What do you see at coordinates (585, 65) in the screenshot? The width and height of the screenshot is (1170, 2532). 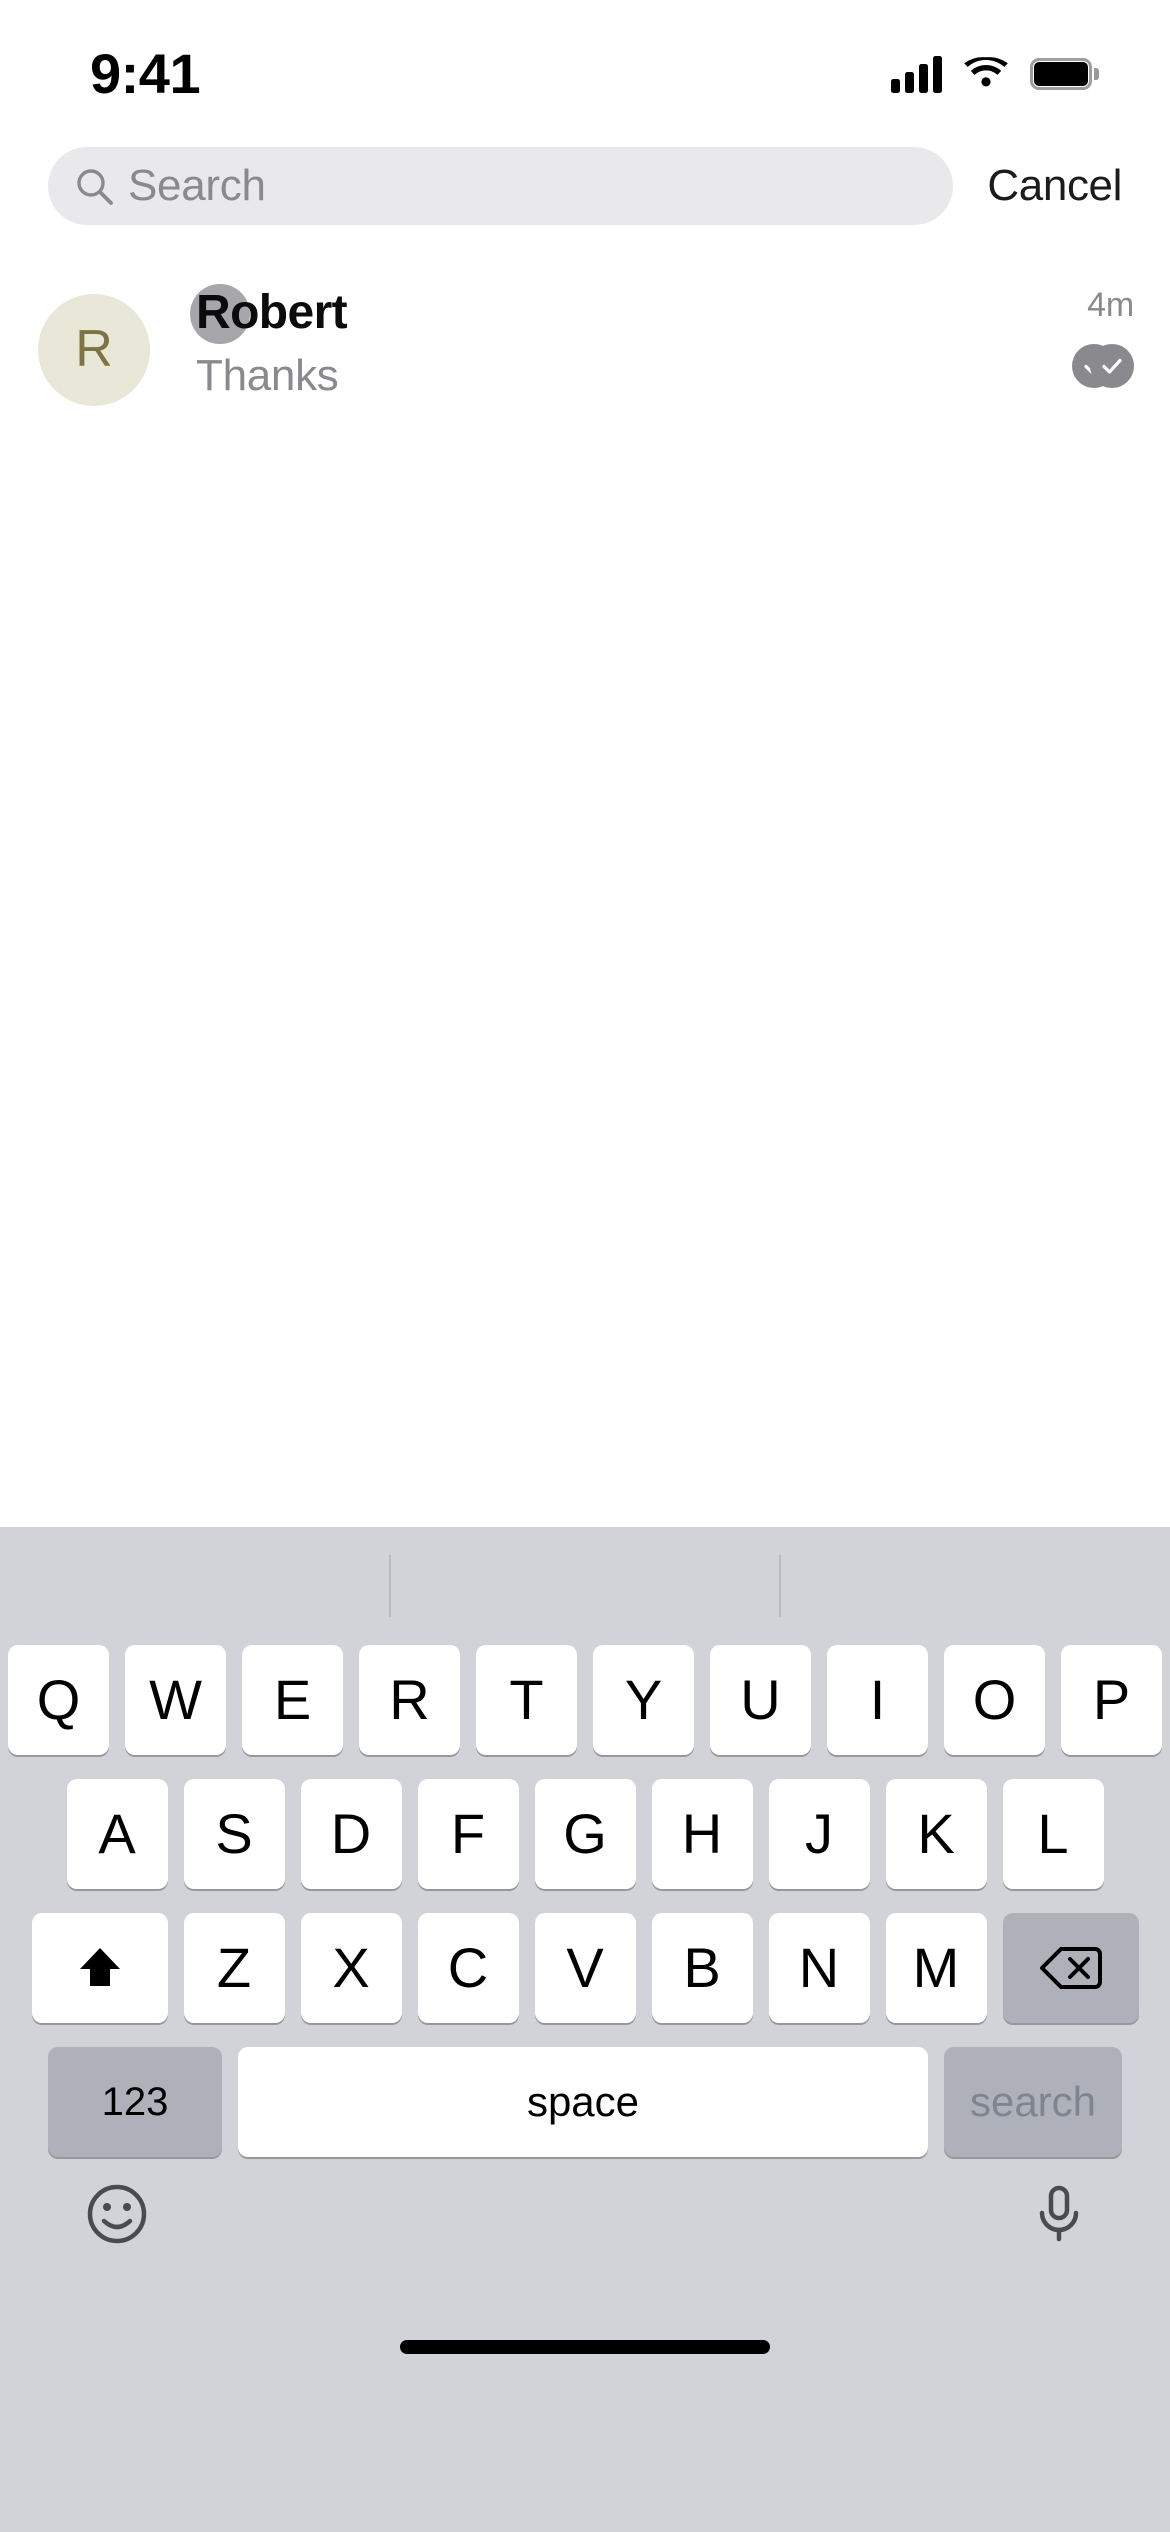 I see `status-bar: 9:41` at bounding box center [585, 65].